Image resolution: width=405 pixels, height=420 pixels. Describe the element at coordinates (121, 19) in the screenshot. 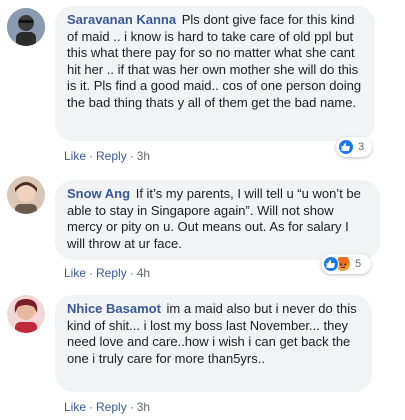

I see `comment-author: Saravanan Kanna` at that location.